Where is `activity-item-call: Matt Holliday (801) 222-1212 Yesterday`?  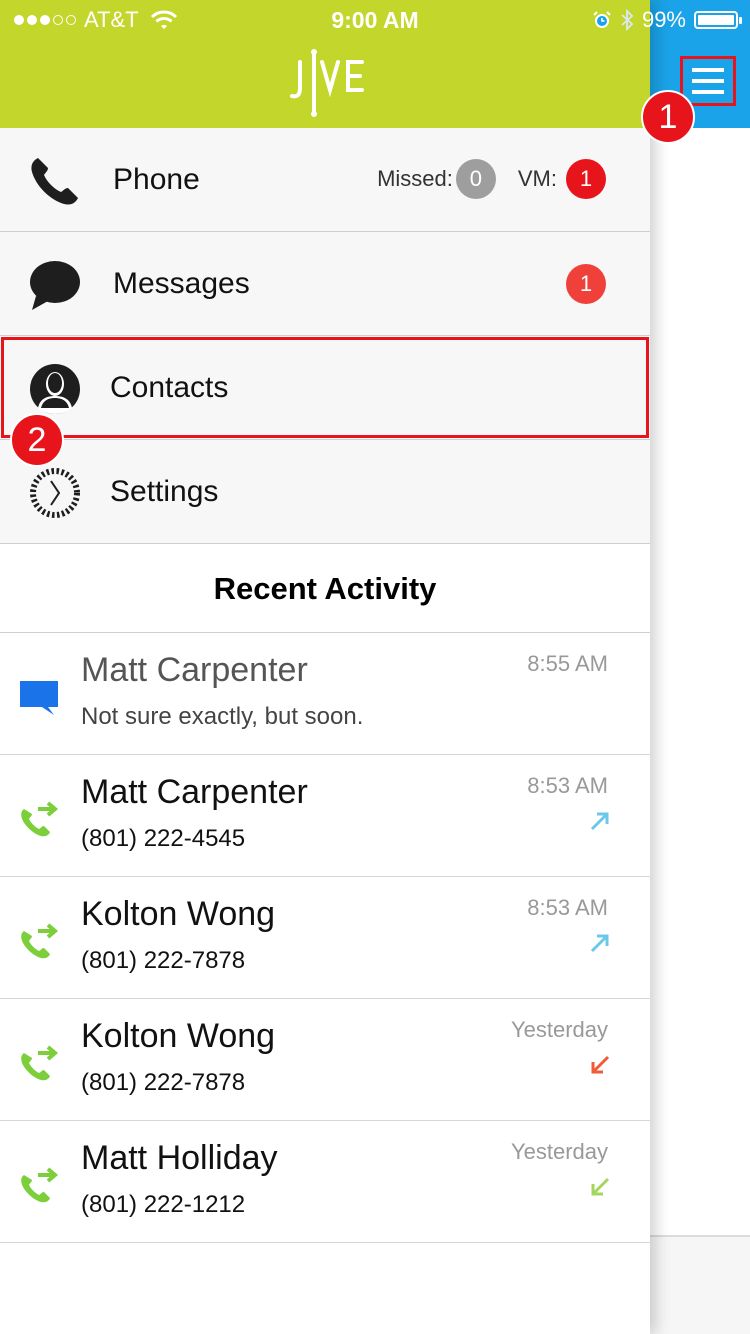 activity-item-call: Matt Holliday (801) 222-1212 Yesterday is located at coordinates (325, 1182).